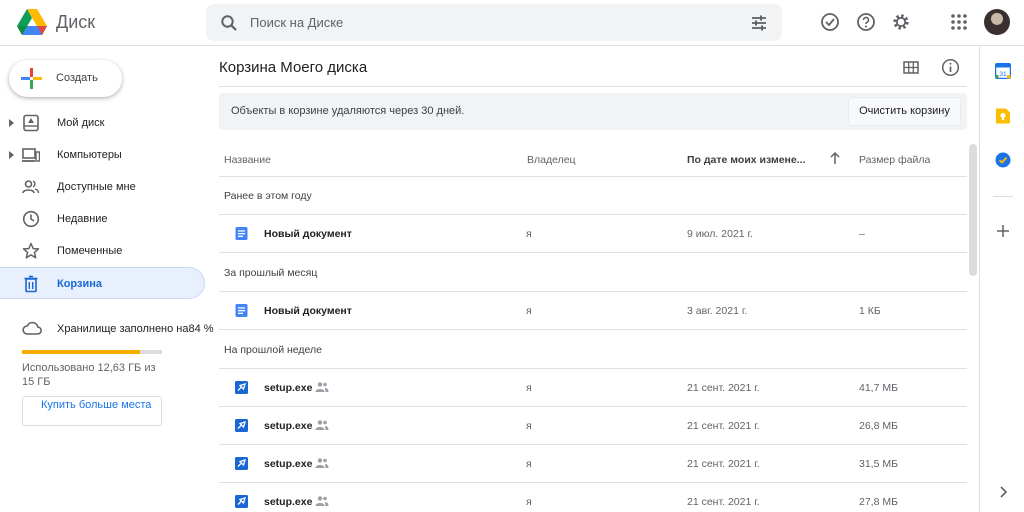 The image size is (1024, 512). I want to click on help-icon, so click(866, 22).